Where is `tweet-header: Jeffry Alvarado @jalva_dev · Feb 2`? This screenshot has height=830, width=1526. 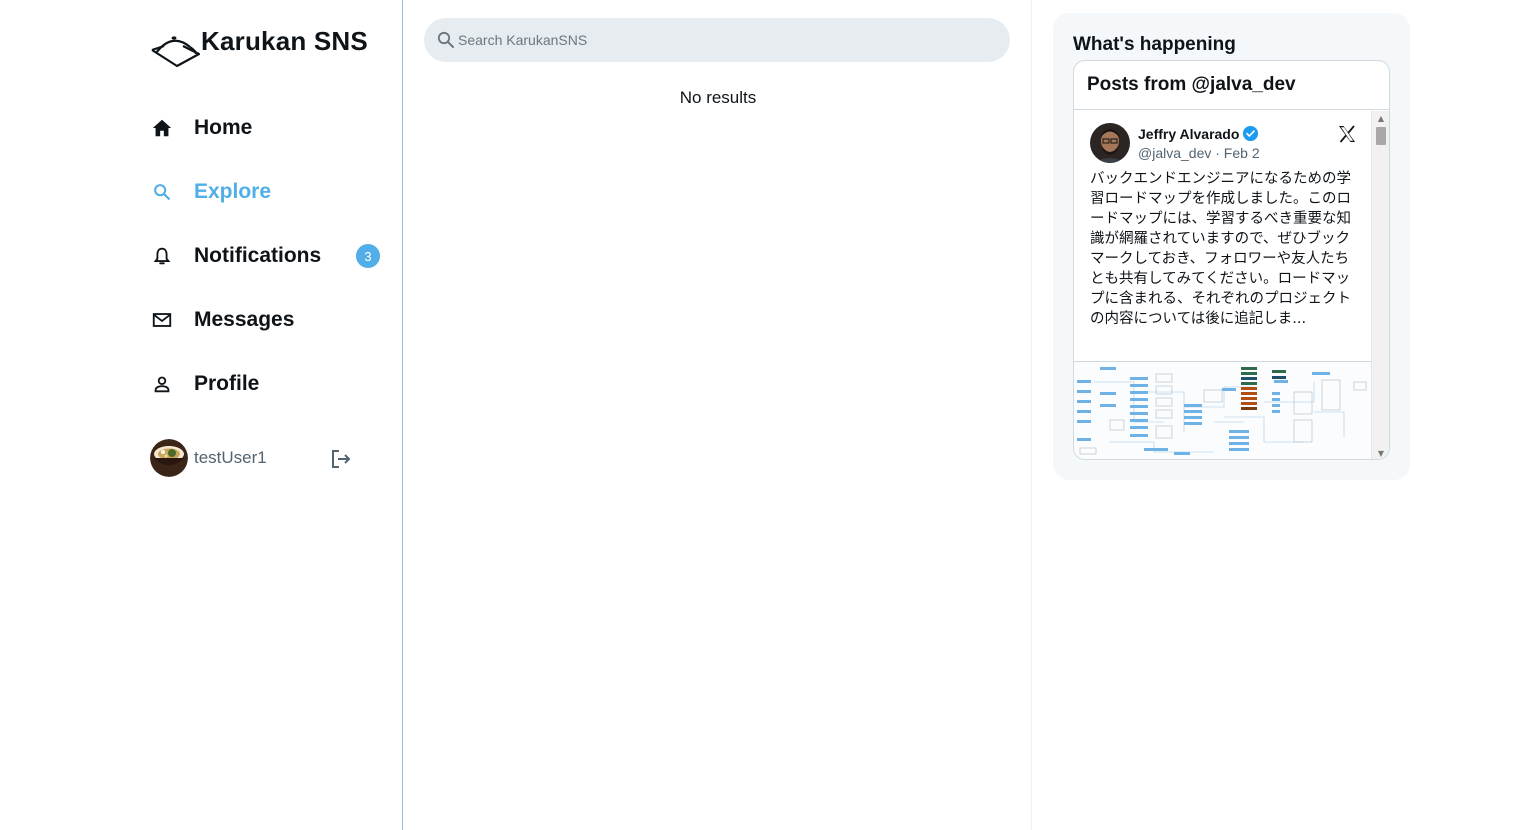
tweet-header: Jeffry Alvarado @jalva_dev · Feb 2 is located at coordinates (1225, 144).